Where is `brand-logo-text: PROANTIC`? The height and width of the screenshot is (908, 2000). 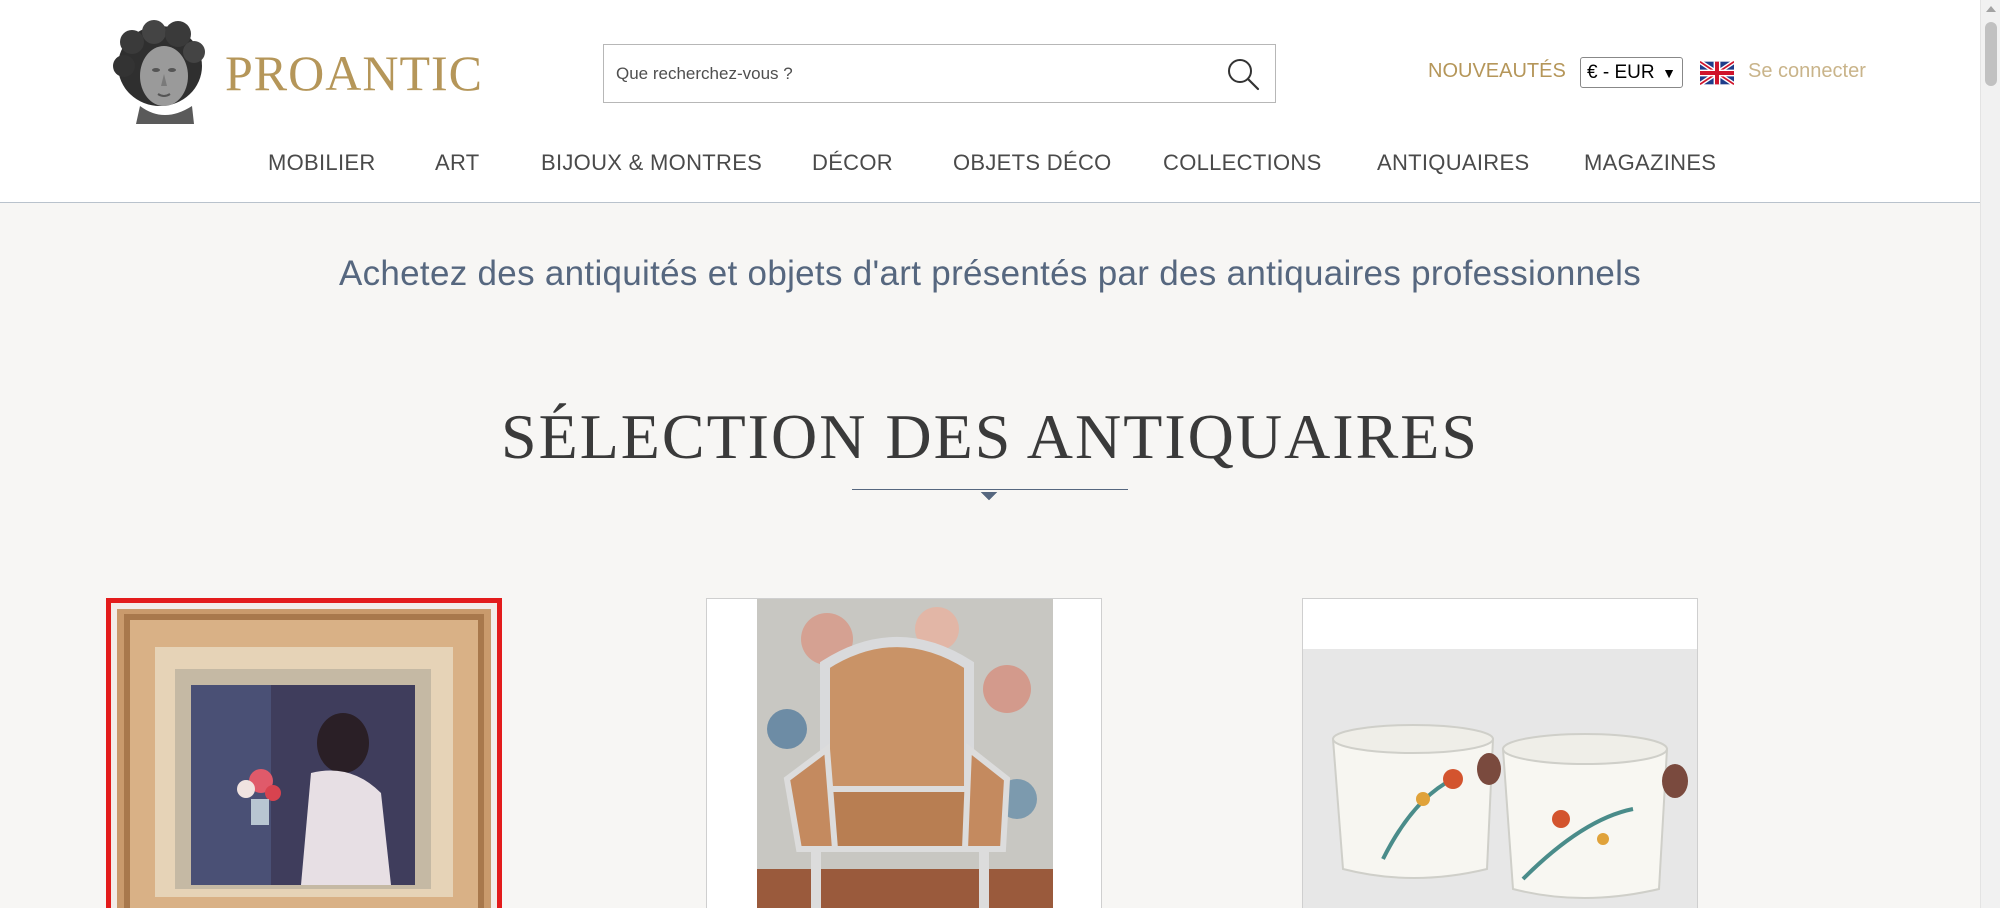
brand-logo-text: PROANTIC is located at coordinates (354, 73).